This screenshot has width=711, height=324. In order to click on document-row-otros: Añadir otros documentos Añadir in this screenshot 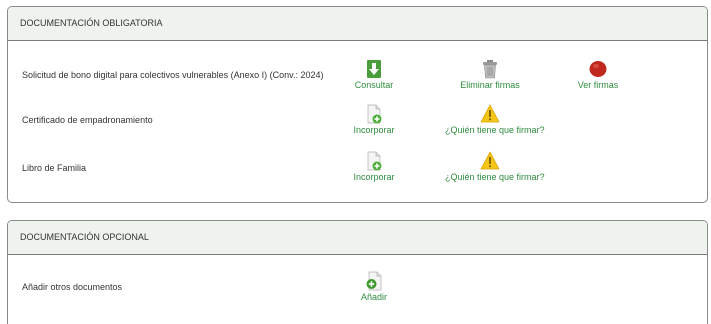, I will do `click(357, 289)`.